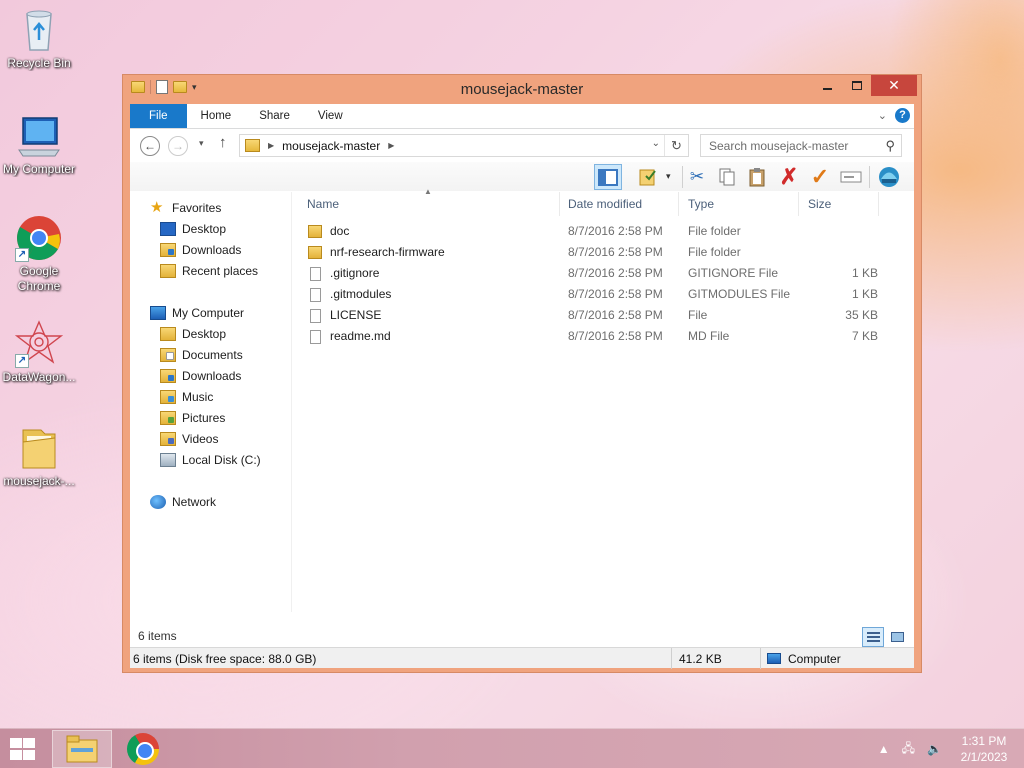 The image size is (1024, 768). I want to click on delete-button: ✗, so click(789, 177).